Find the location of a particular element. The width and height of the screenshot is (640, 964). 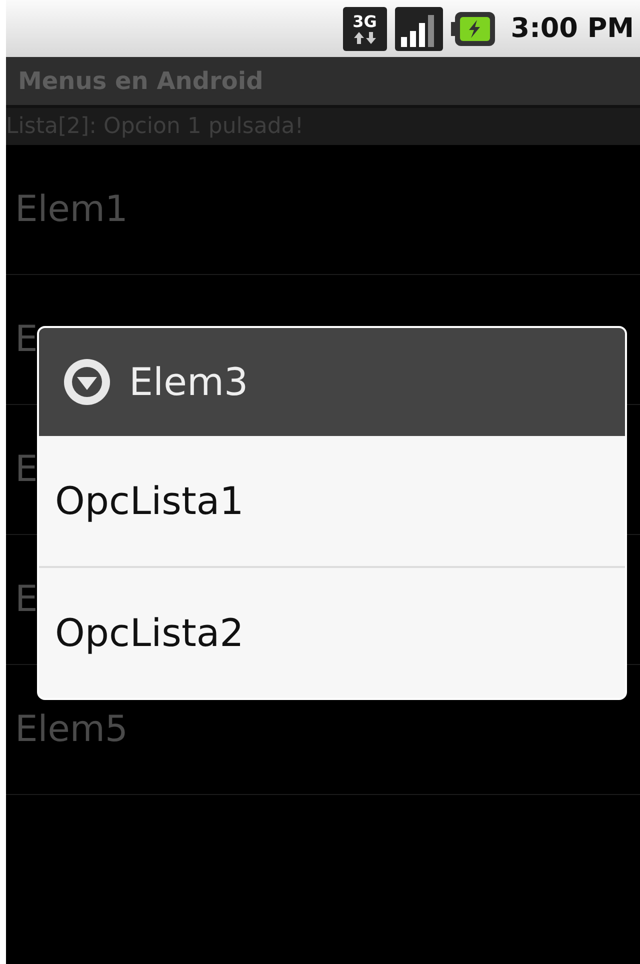

list-item-label: Elem1 is located at coordinates (71, 209).